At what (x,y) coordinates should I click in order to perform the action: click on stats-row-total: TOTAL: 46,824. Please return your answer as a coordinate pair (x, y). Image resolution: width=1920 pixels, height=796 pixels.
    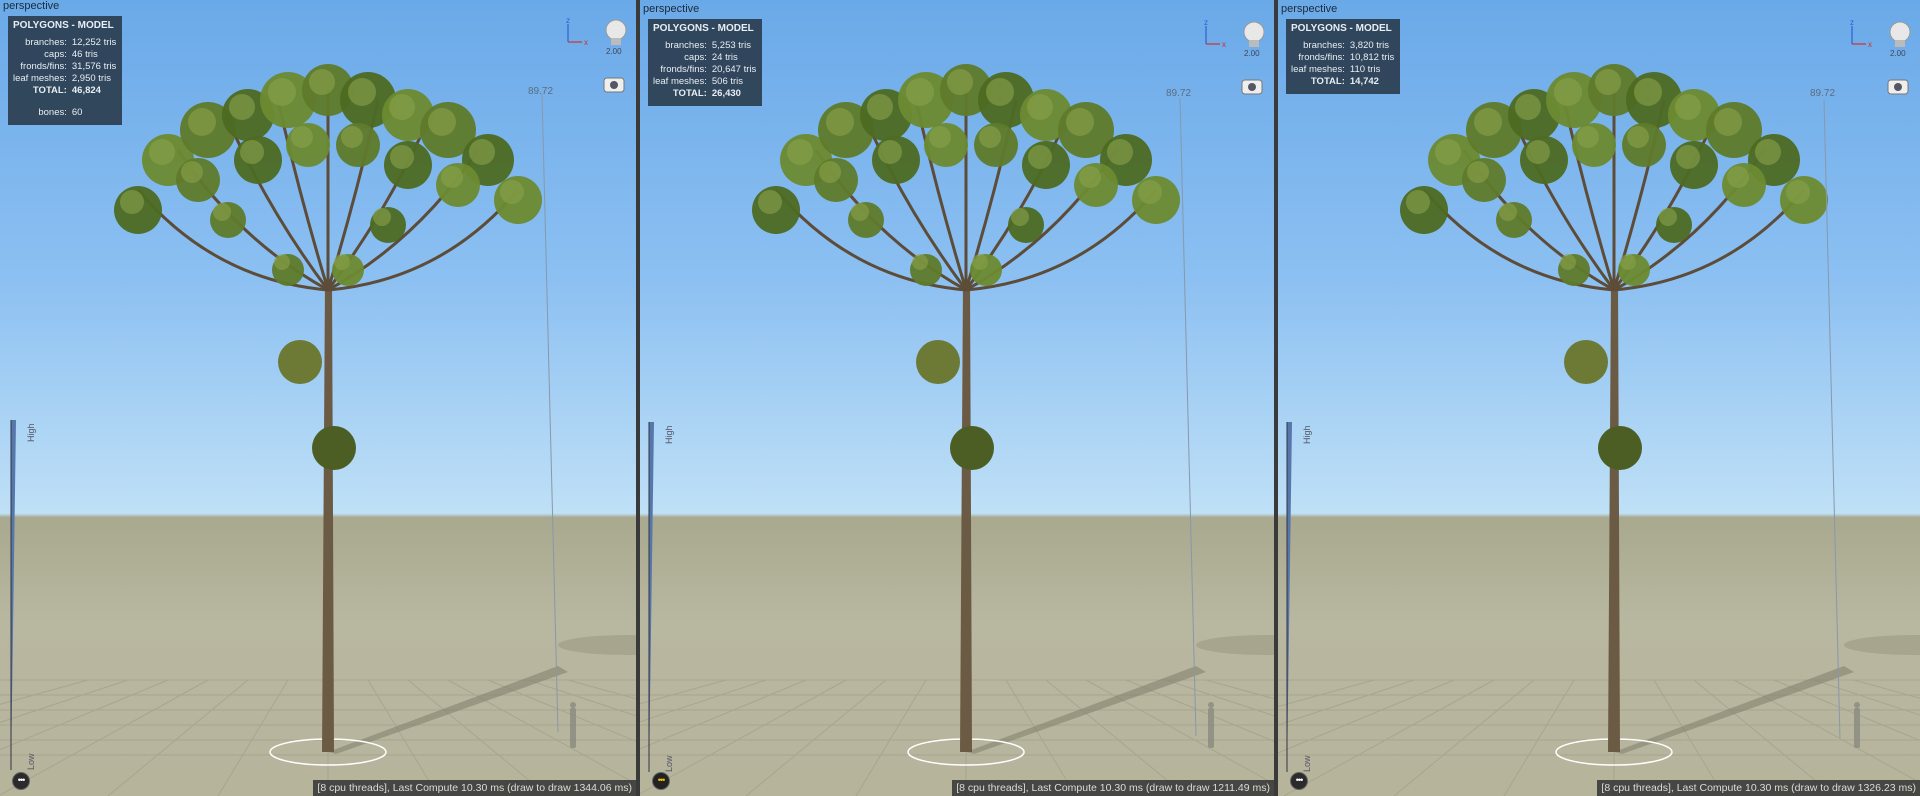
    Looking at the image, I should click on (64, 91).